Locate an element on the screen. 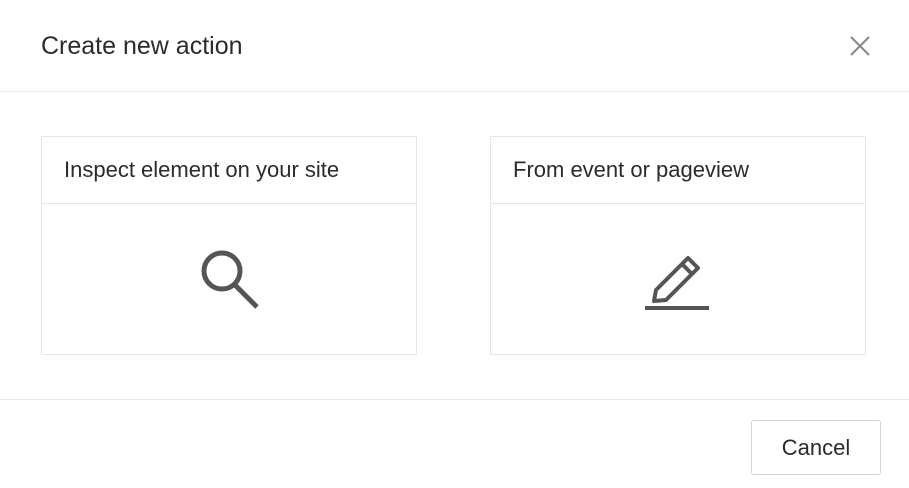 The height and width of the screenshot is (488, 909). pencil-icon is located at coordinates (677, 283).